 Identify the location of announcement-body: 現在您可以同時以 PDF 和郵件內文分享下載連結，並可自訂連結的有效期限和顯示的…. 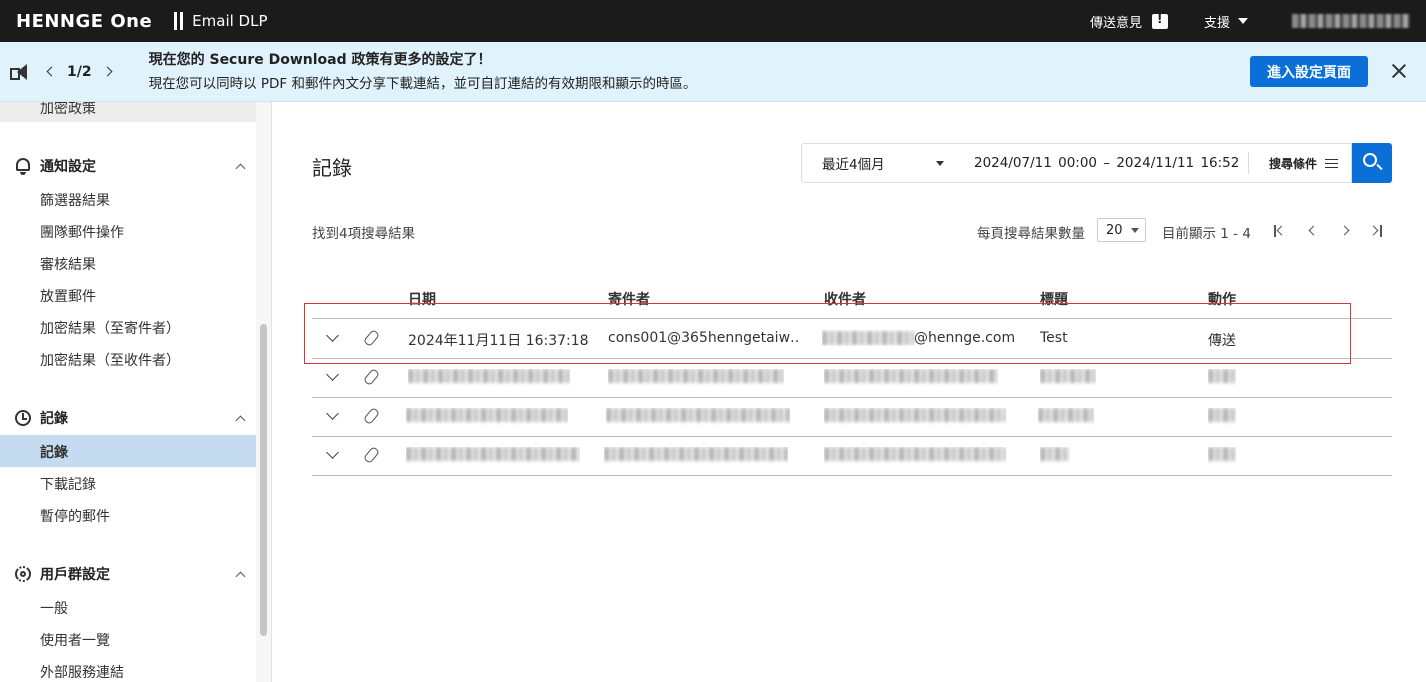
(422, 83).